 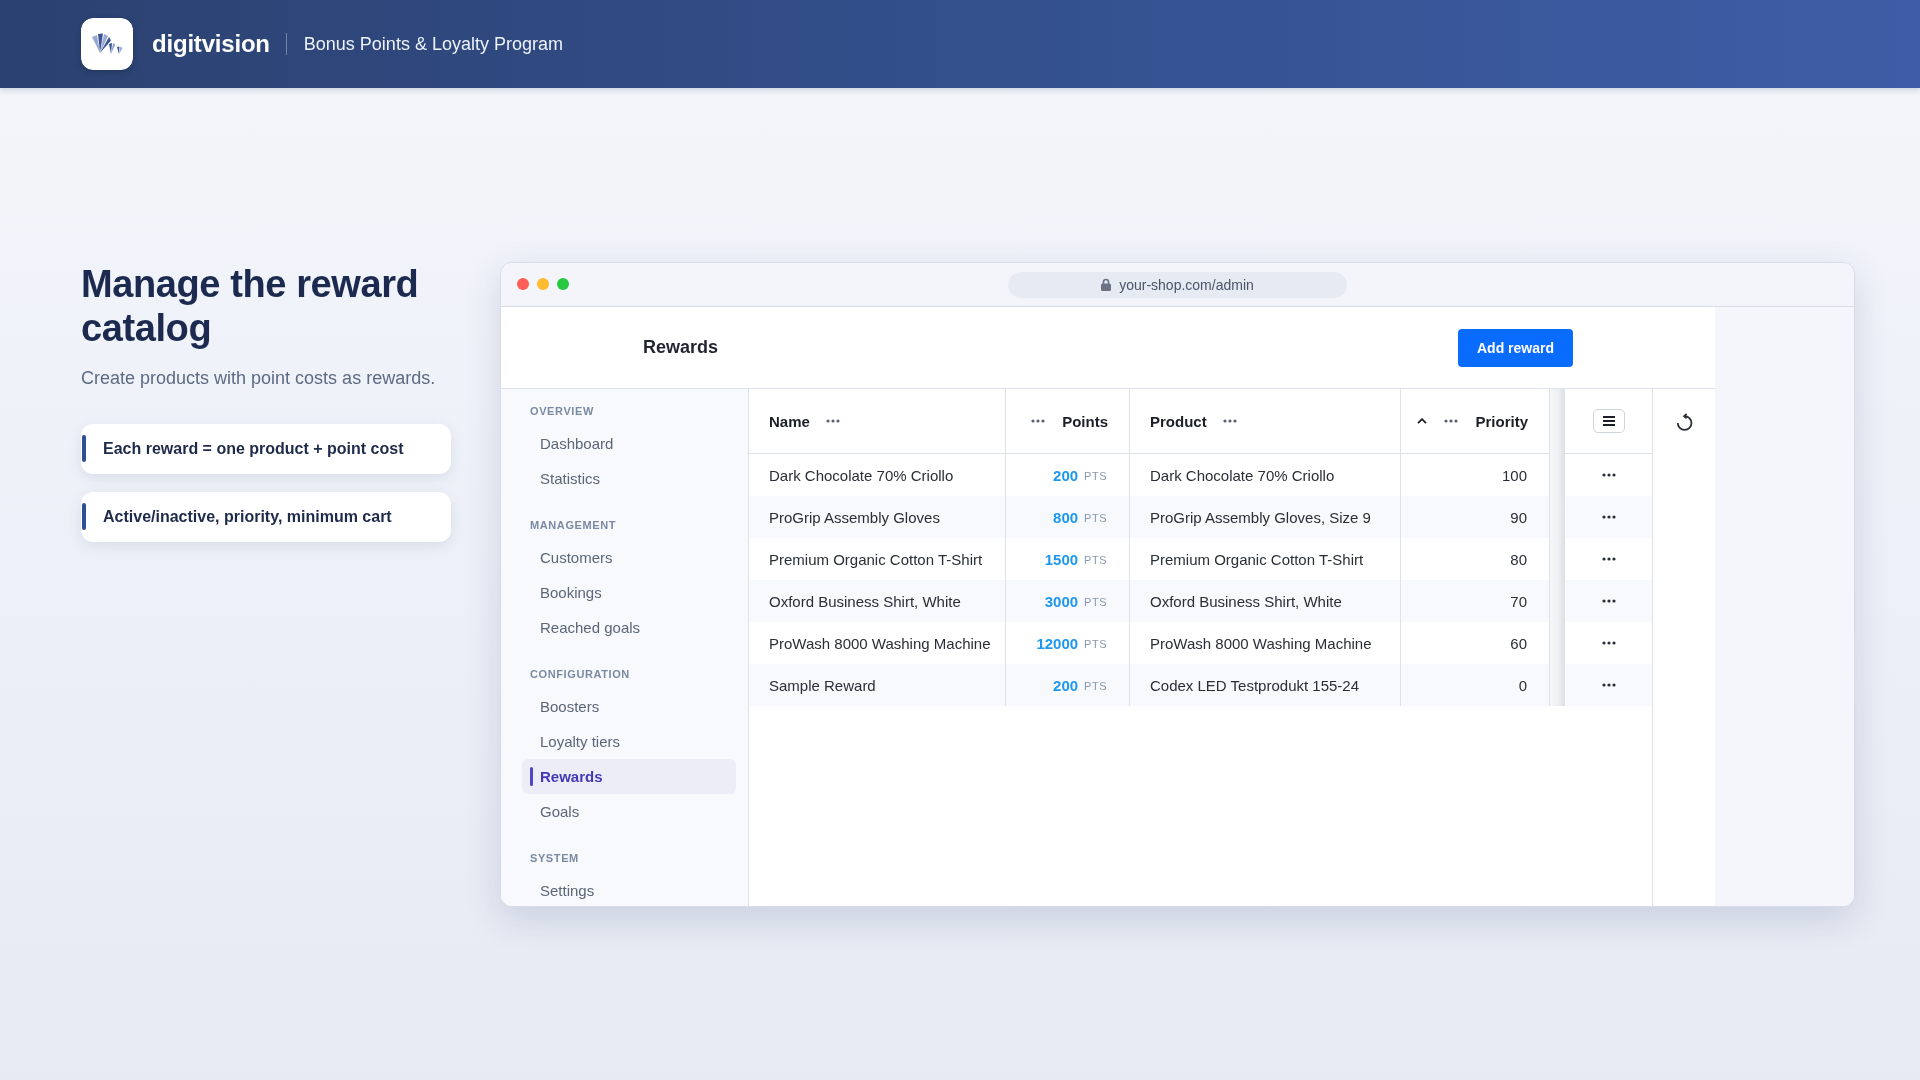 I want to click on feature-note: Active/inactive, priority, minimum cart, so click(x=266, y=517).